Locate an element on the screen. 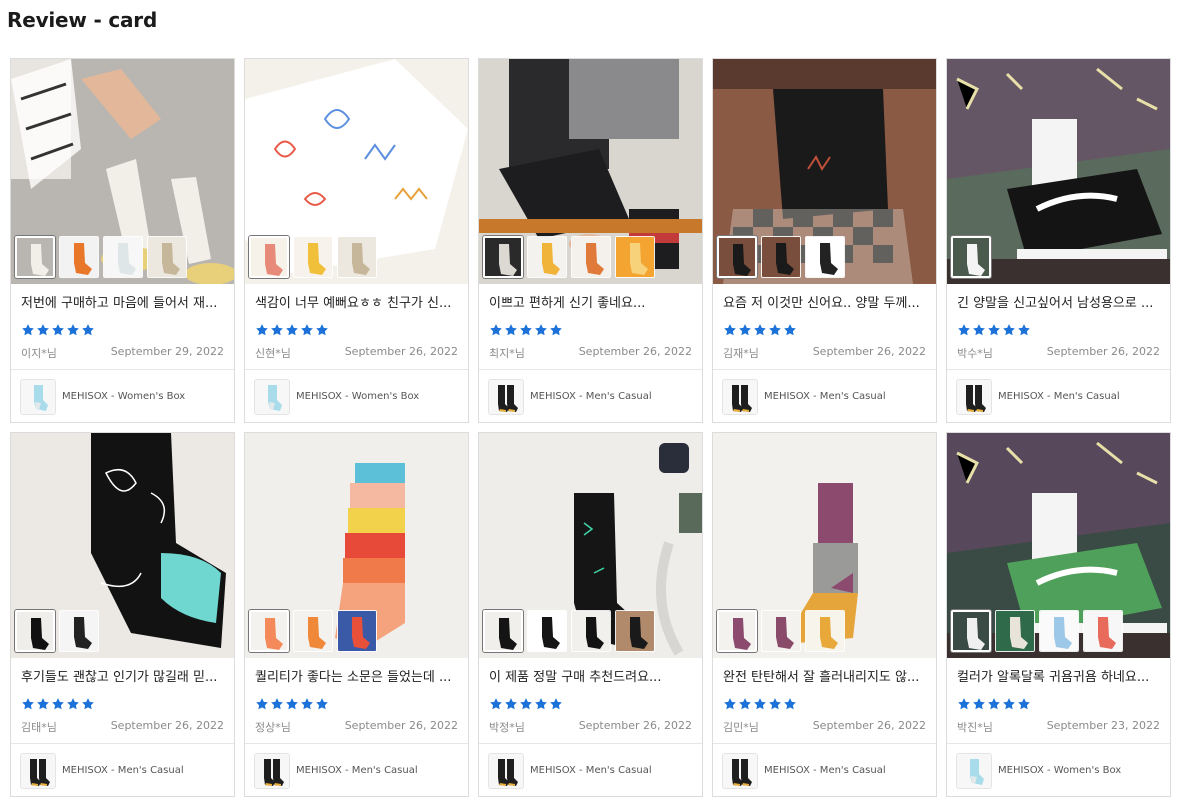 The width and height of the screenshot is (1182, 804). author-name: 이지*님 is located at coordinates (39, 353).